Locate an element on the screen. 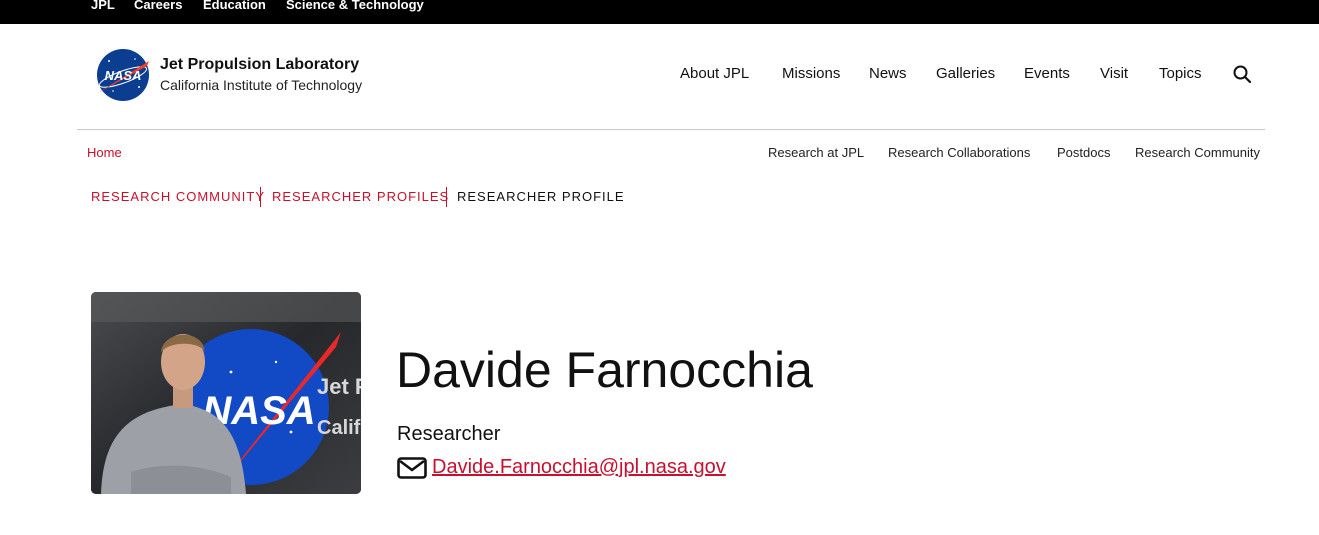 This screenshot has width=1319, height=535. svg-text: Jet Pro is located at coordinates (339, 386).